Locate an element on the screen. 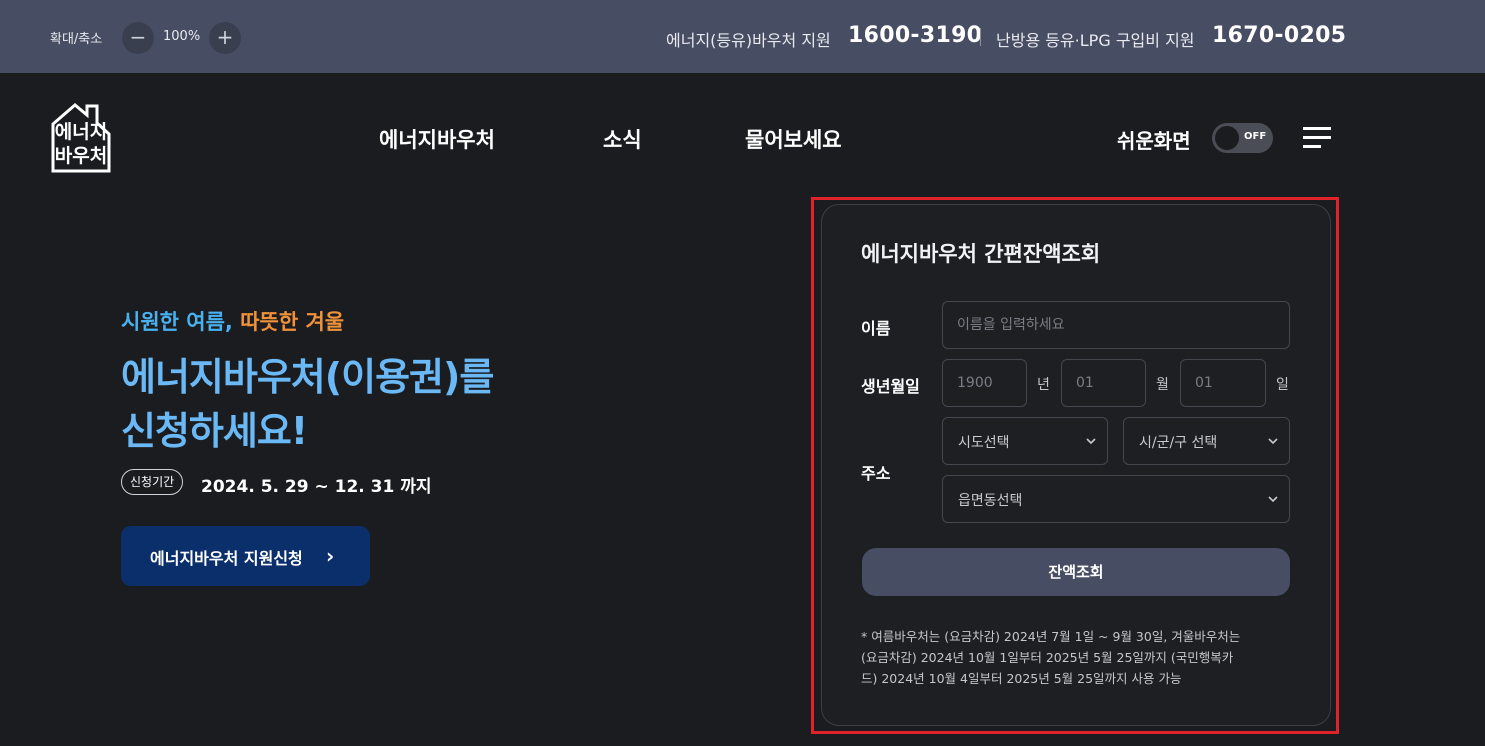  apply-button: 에너지바우처 지원신청 › is located at coordinates (245, 556).